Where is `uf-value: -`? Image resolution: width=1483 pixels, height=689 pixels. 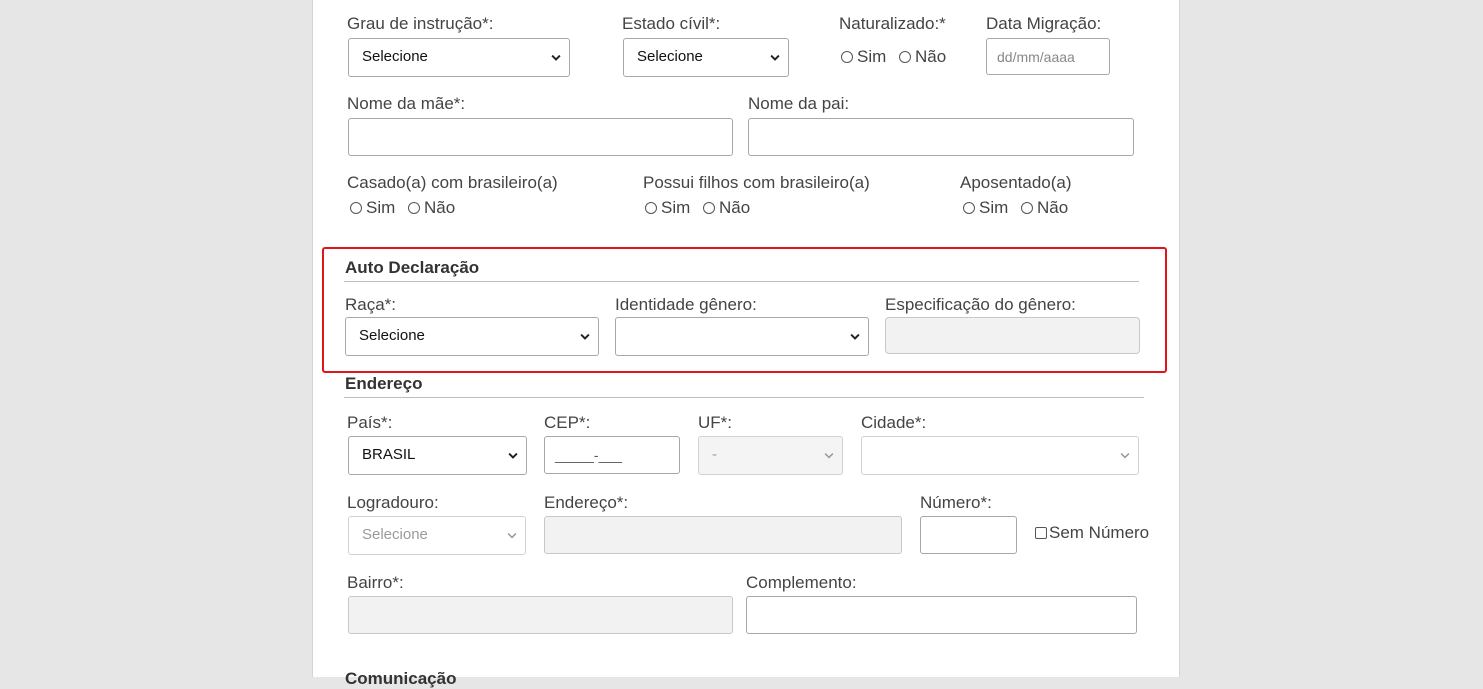
uf-value: - is located at coordinates (714, 454).